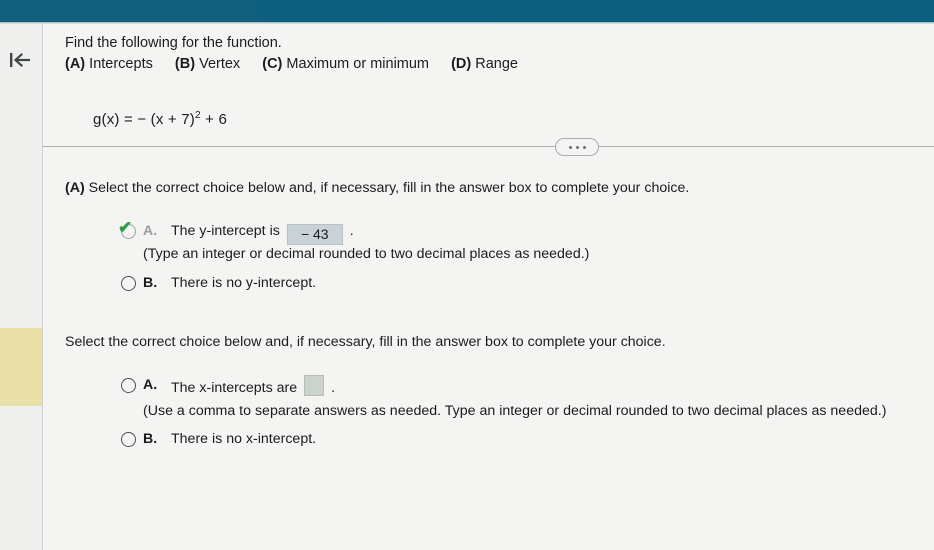 The width and height of the screenshot is (934, 550). I want to click on x-intercepts-answer-input, so click(314, 385).